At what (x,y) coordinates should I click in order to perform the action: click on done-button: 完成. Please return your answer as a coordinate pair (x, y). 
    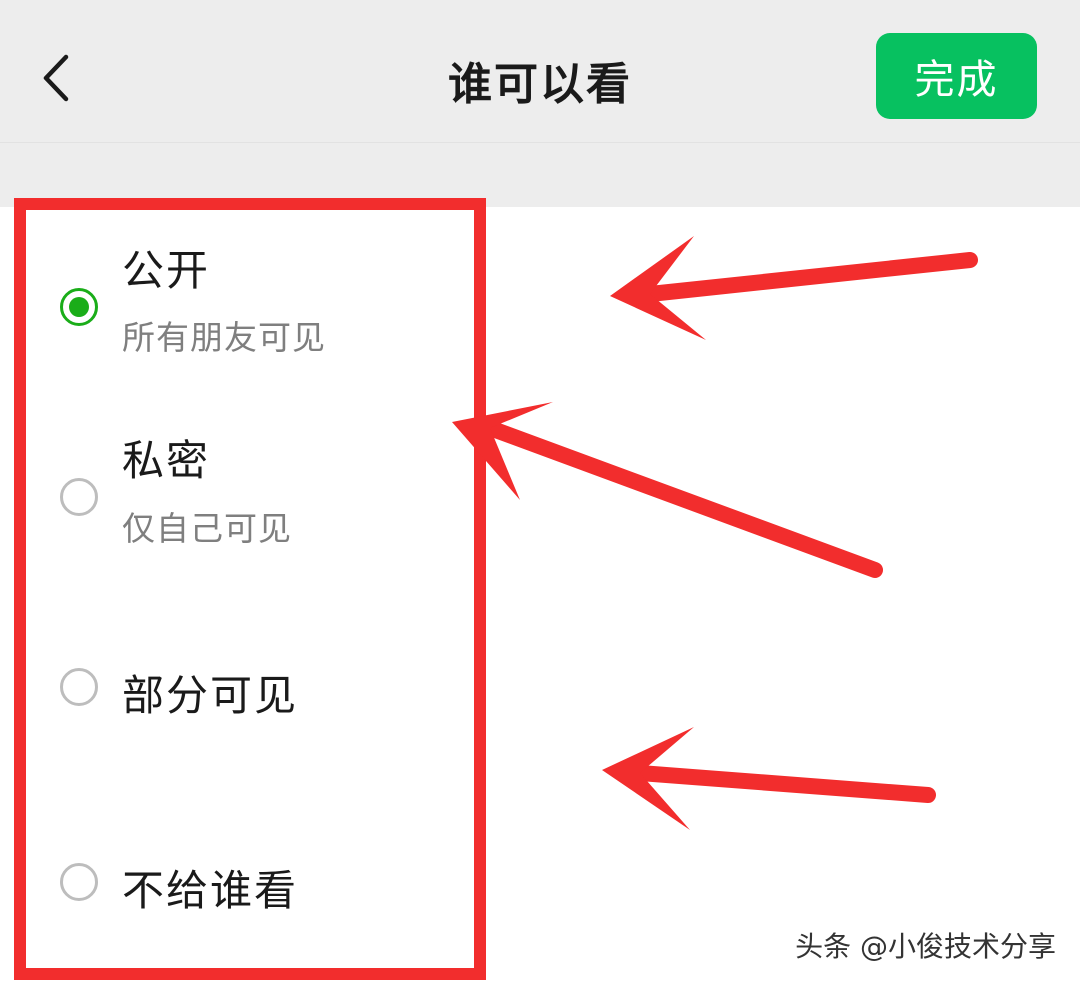
    Looking at the image, I should click on (956, 76).